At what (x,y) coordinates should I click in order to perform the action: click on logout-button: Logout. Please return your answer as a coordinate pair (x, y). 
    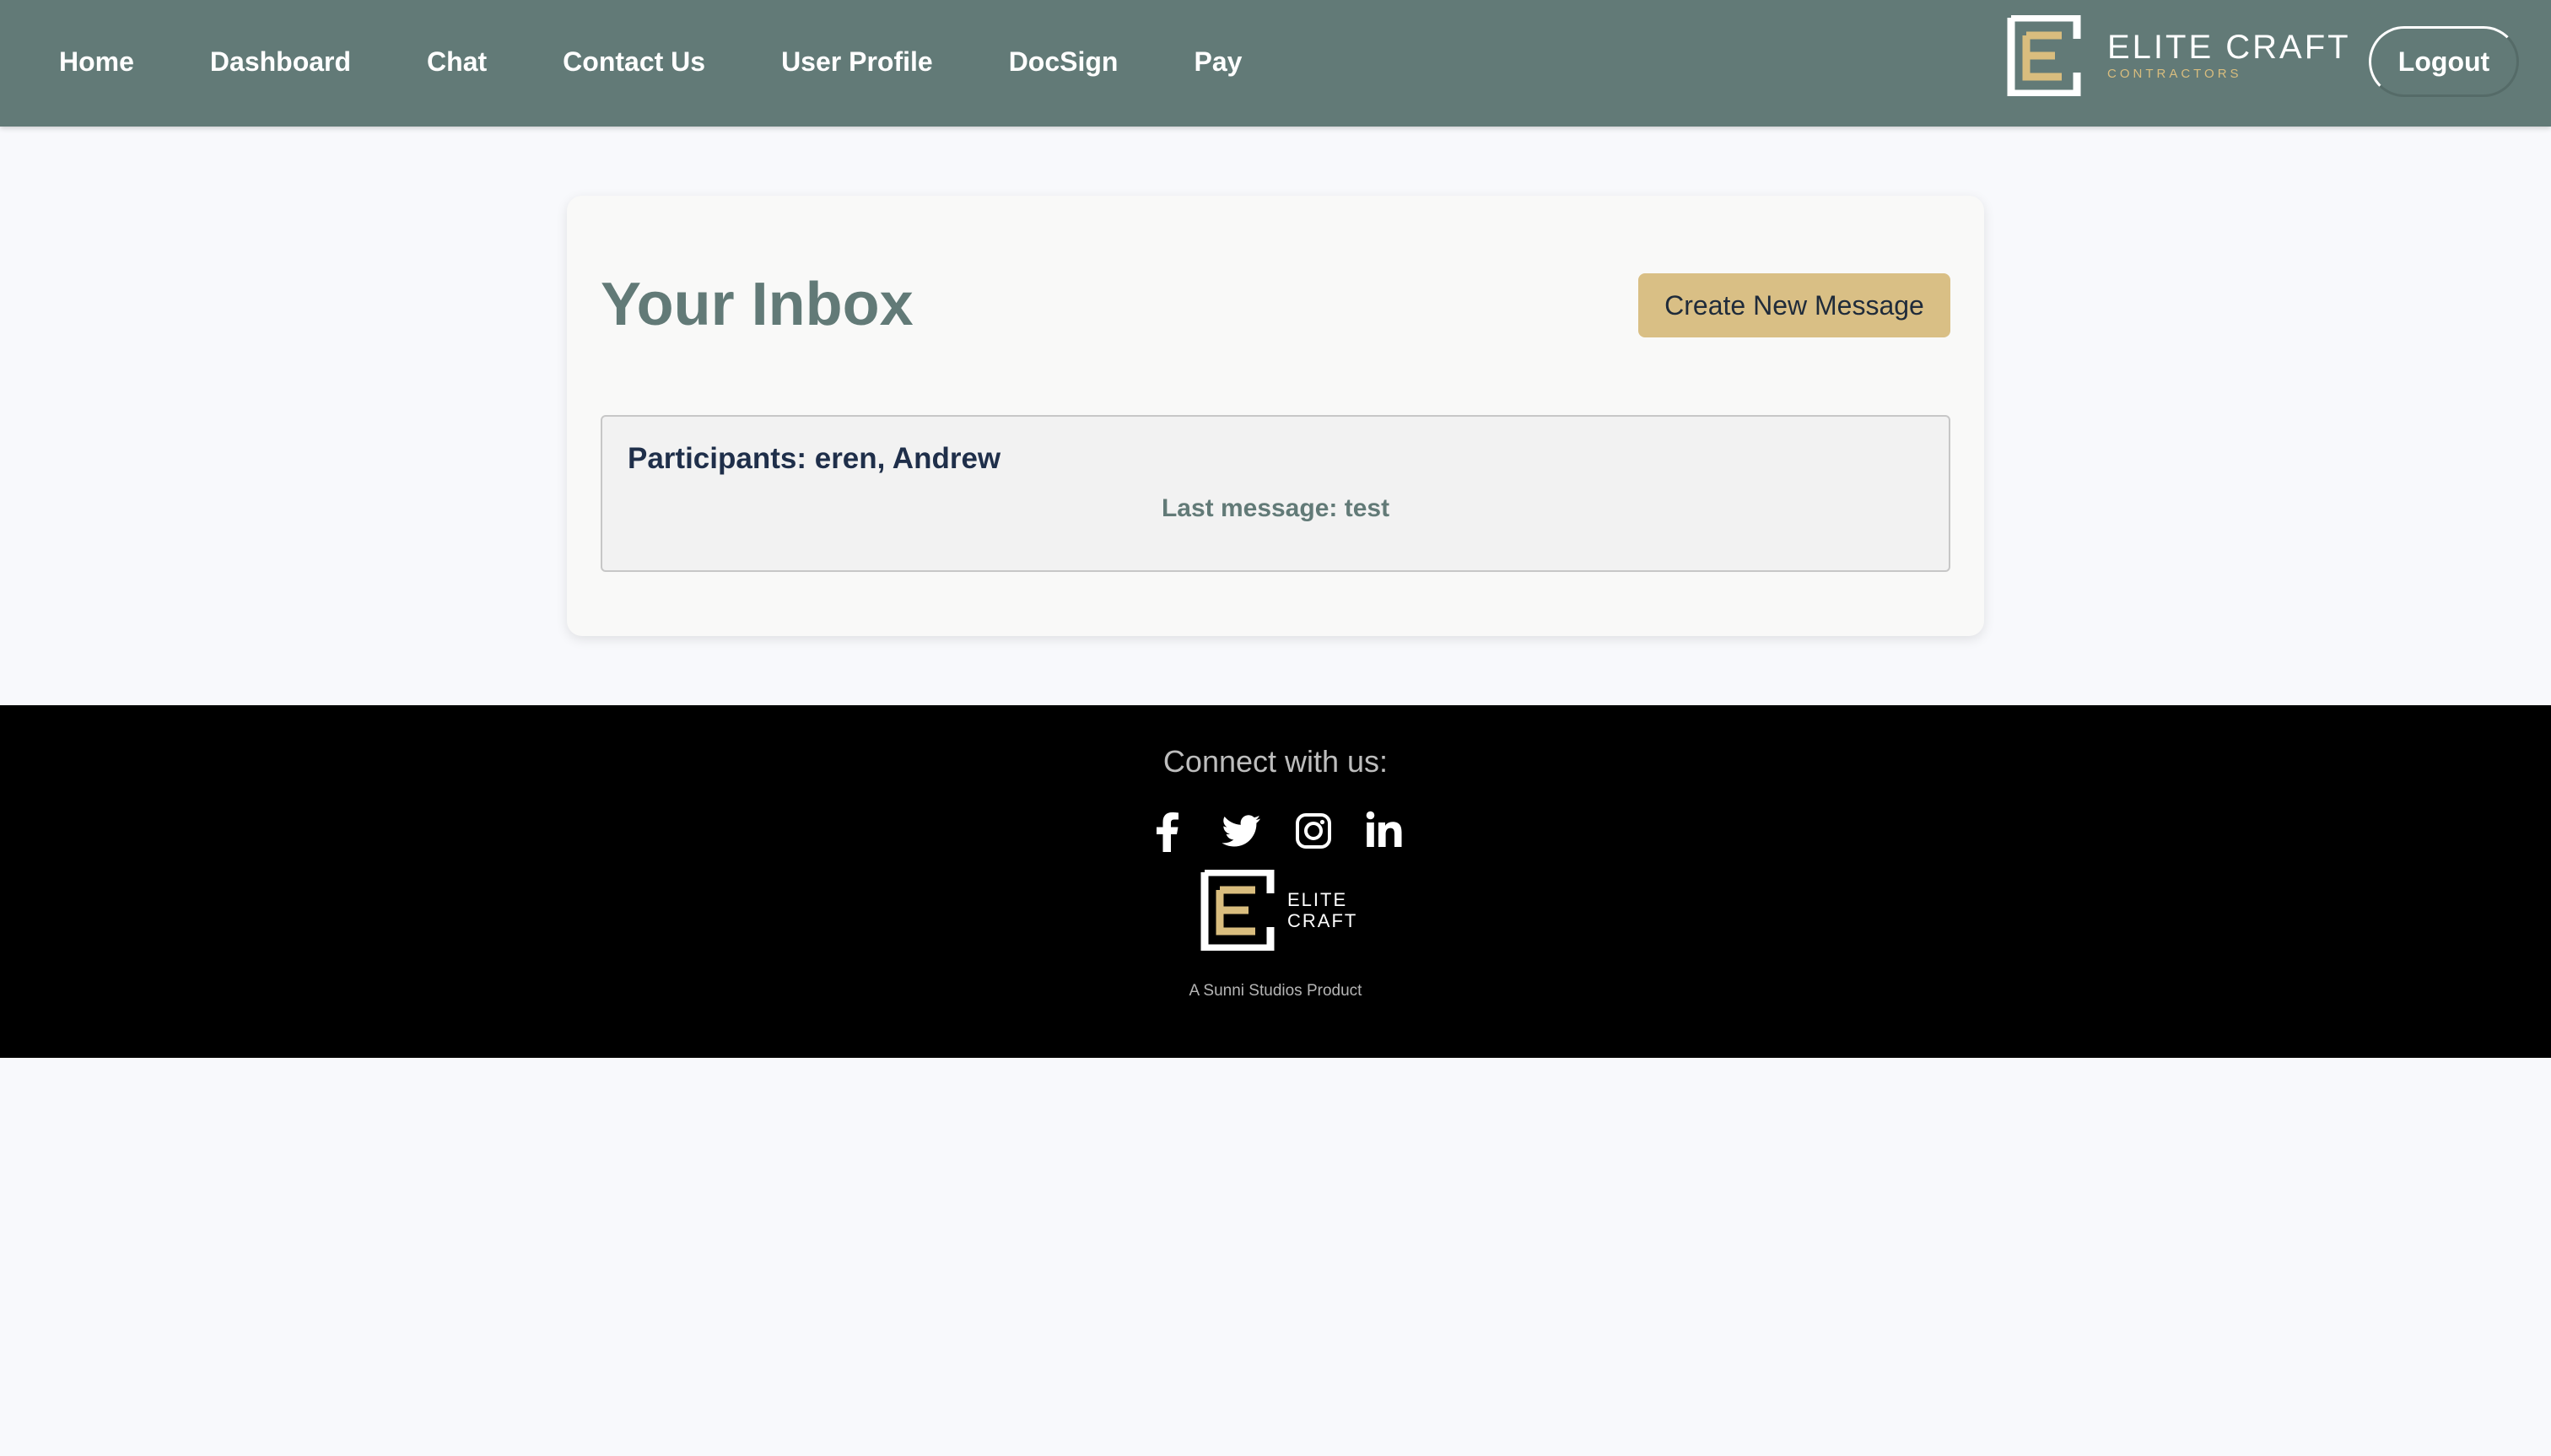
    Looking at the image, I should click on (2444, 61).